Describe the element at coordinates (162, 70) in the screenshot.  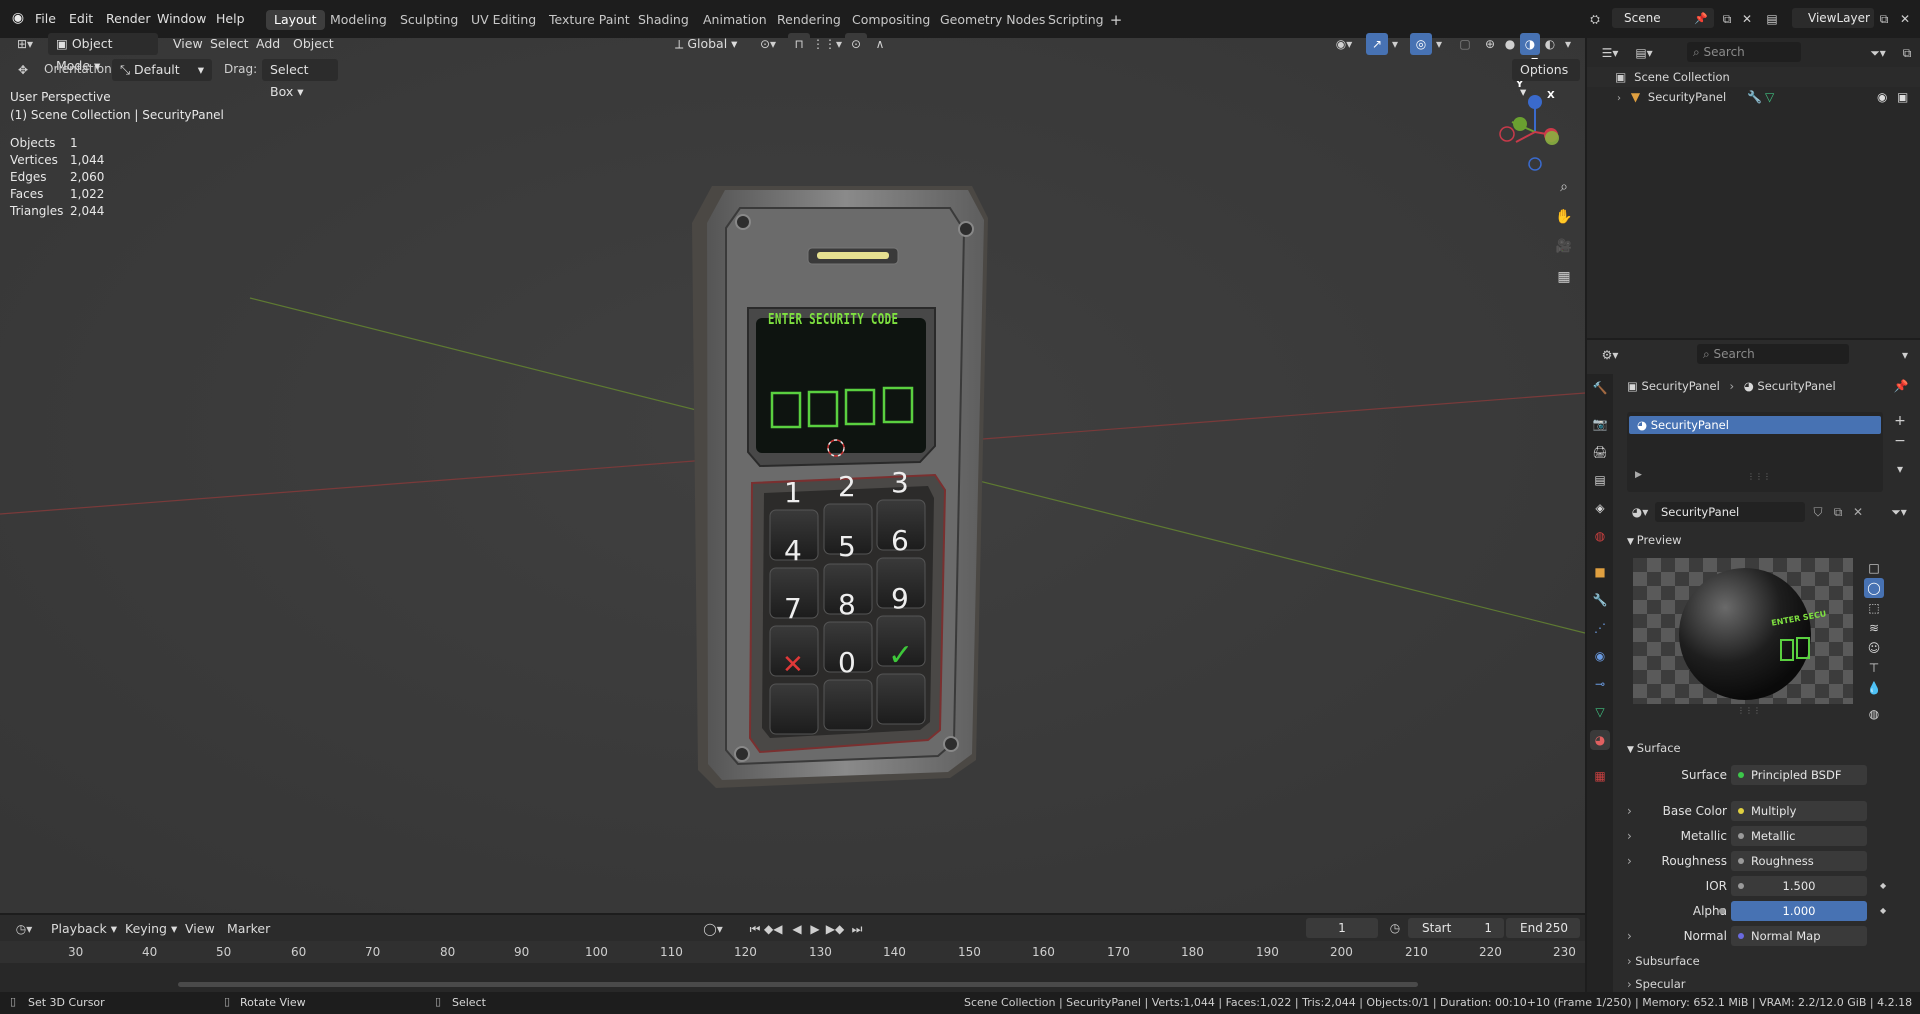
I see `orientation-selector: ⤡ Default ▾` at that location.